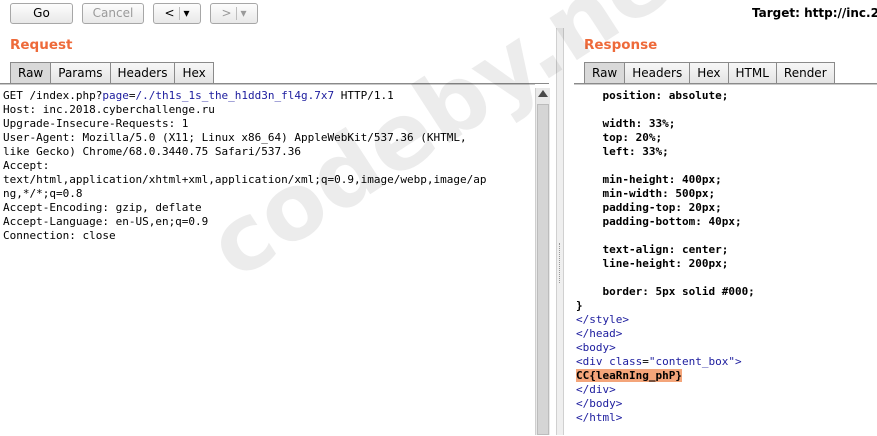 This screenshot has width=877, height=436. I want to click on pane-divider, so click(560, 231).